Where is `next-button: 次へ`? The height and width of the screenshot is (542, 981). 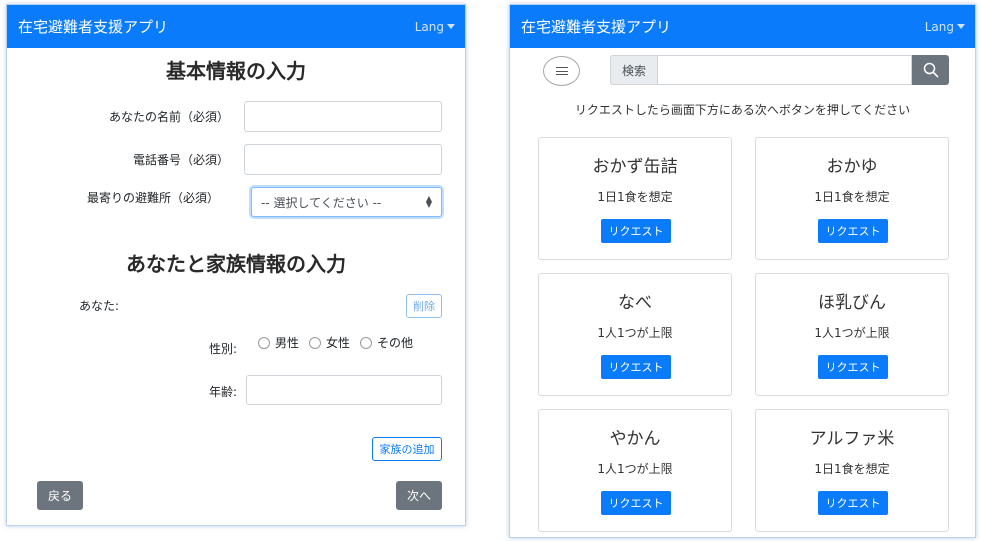
next-button: 次へ is located at coordinates (419, 495).